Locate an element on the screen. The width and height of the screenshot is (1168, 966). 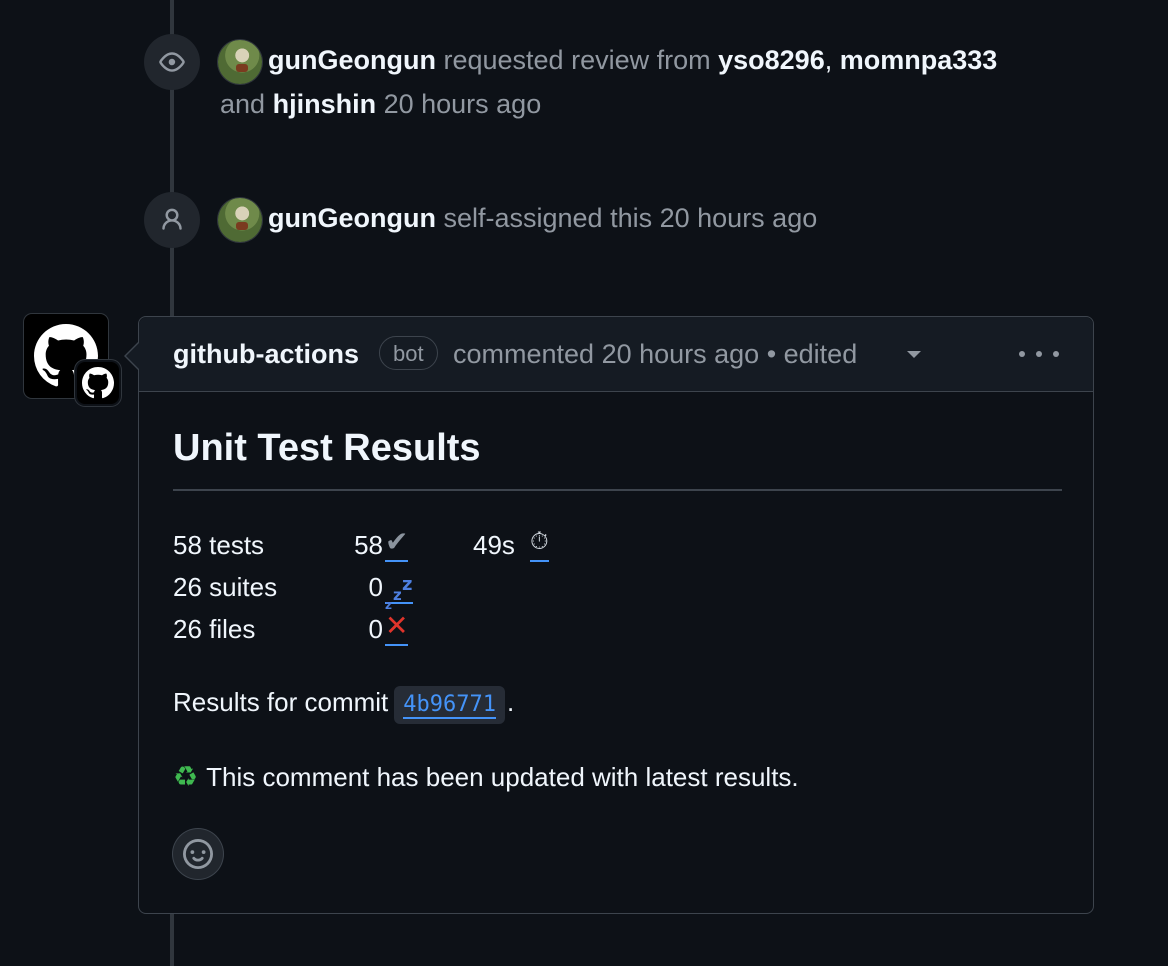
commit-suffix: . is located at coordinates (510, 702).